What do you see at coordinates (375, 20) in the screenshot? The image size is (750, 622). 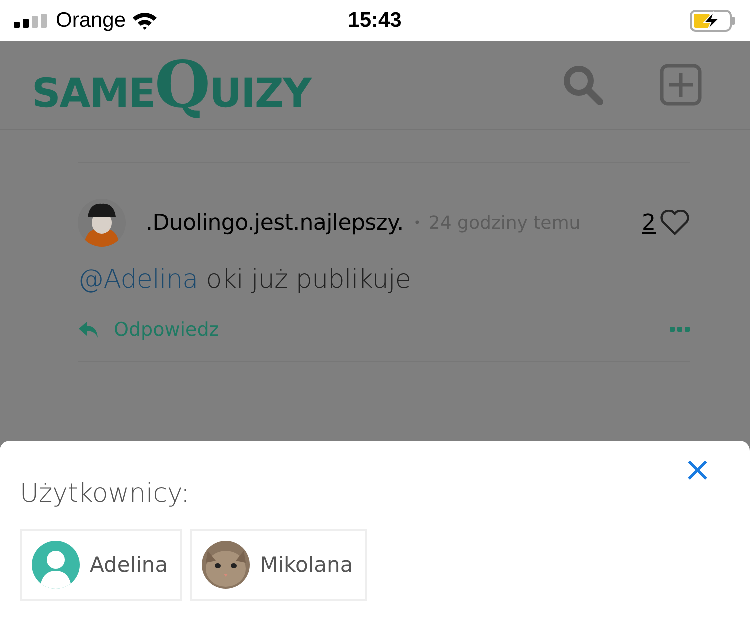 I see `clock-time: 15:43` at bounding box center [375, 20].